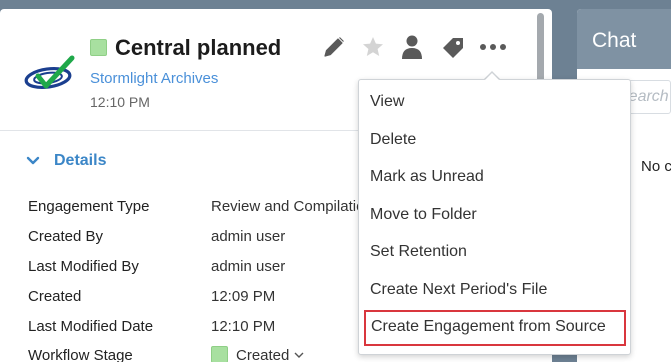 The width and height of the screenshot is (671, 362). Describe the element at coordinates (614, 40) in the screenshot. I see `chat-title: Chat` at that location.